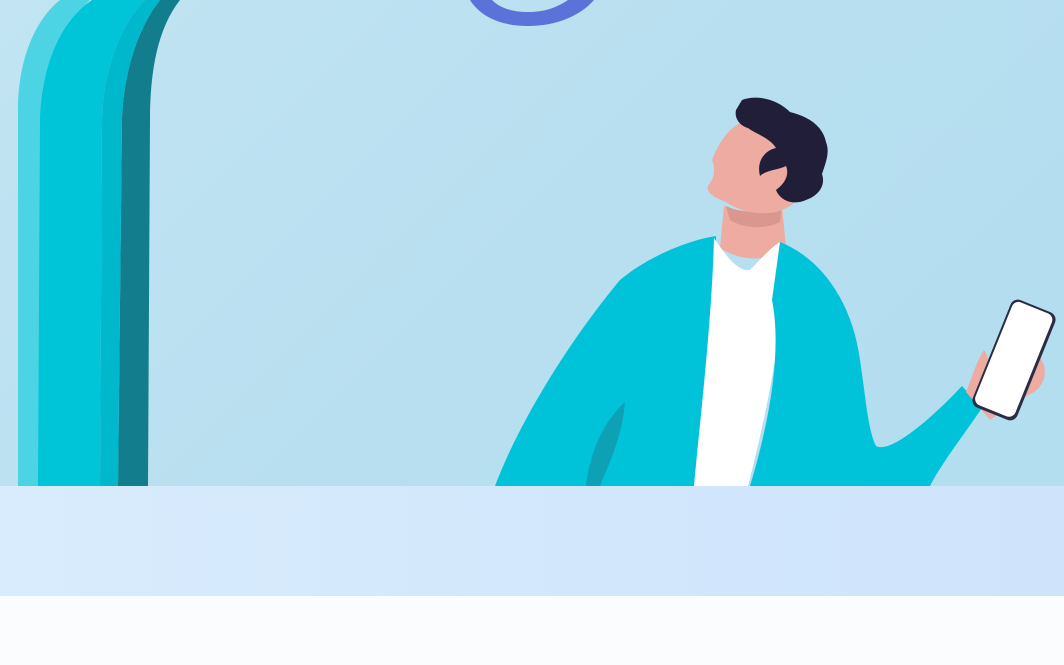  What do you see at coordinates (99, 243) in the screenshot?
I see `arch-column` at bounding box center [99, 243].